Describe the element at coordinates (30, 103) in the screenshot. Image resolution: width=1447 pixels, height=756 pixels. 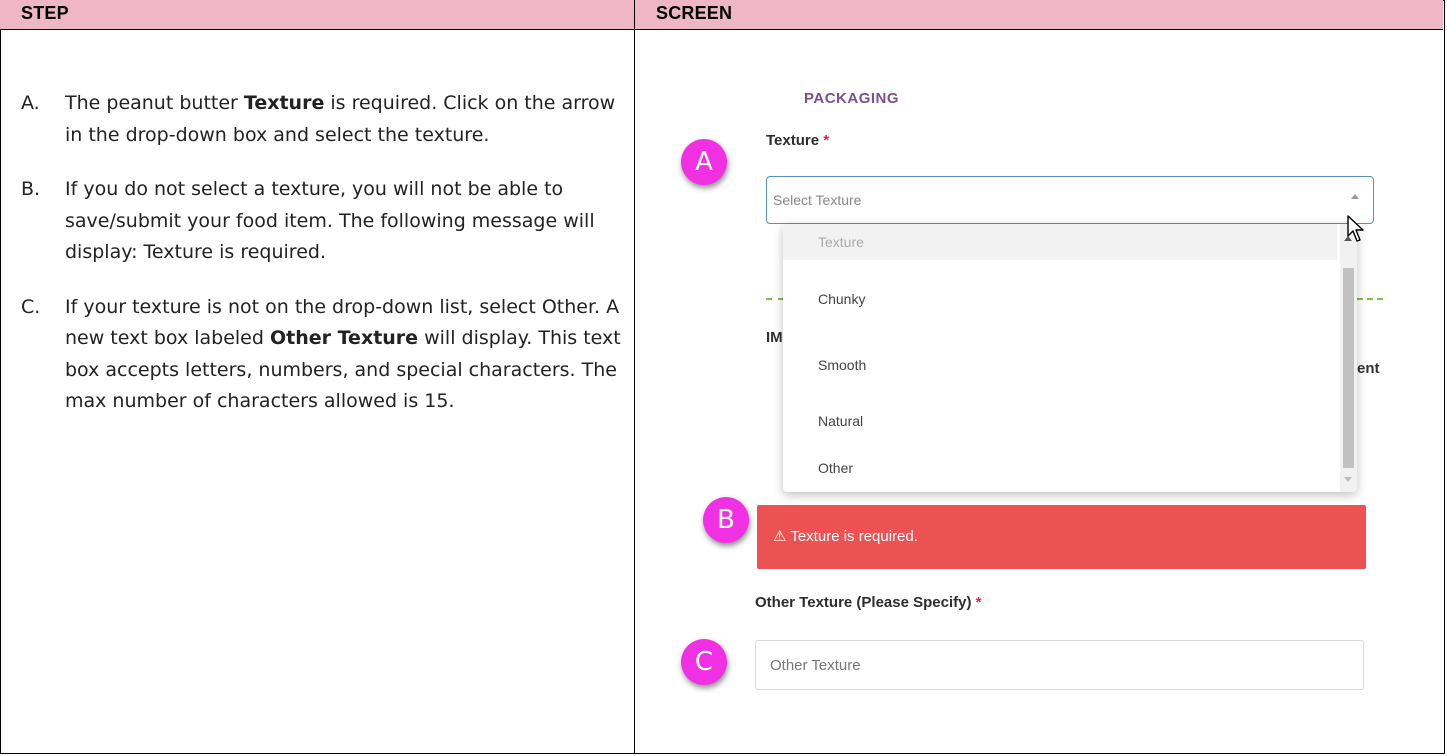
I see `step-a-letter: A.` at that location.